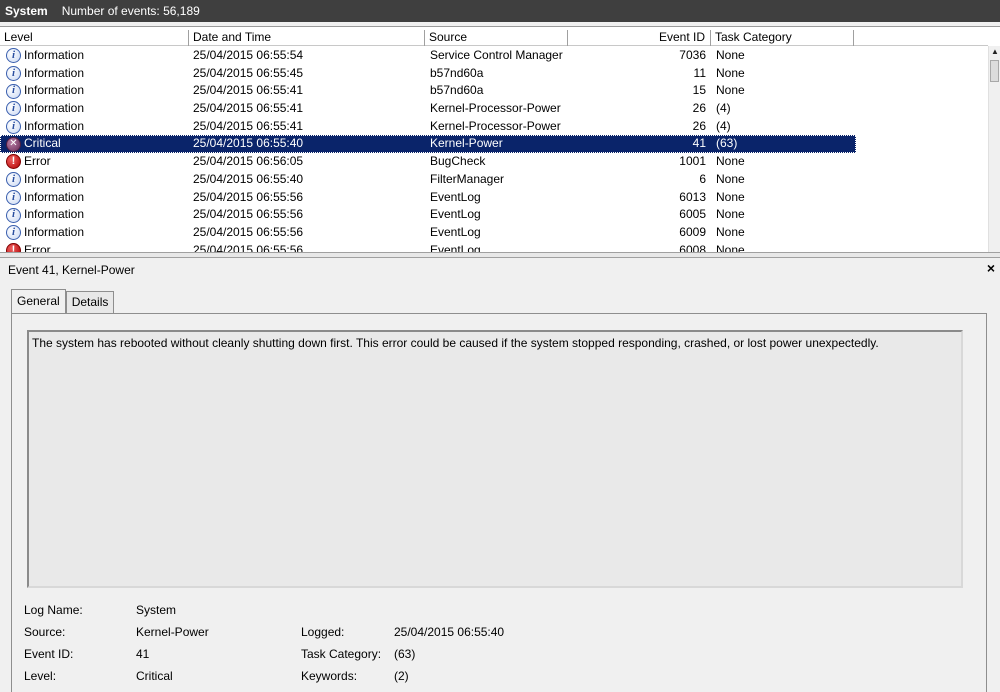 This screenshot has width=1000, height=692. I want to click on task-category-value: (63), so click(404, 654).